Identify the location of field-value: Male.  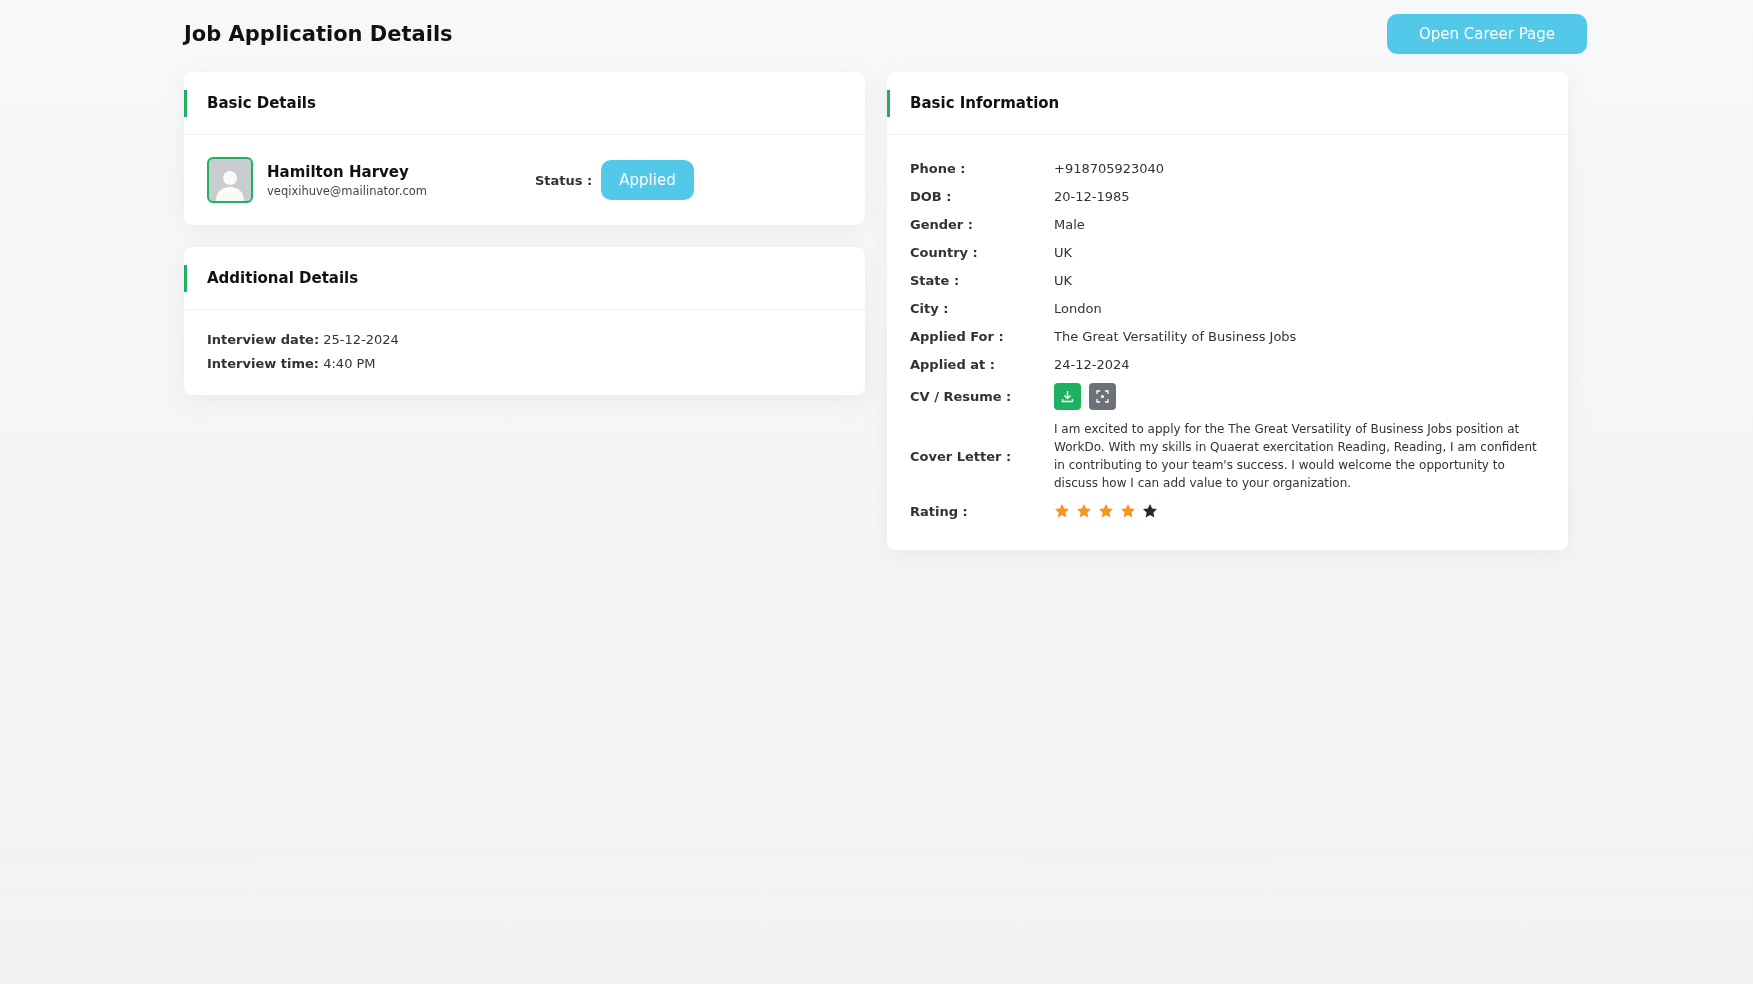
(1070, 224).